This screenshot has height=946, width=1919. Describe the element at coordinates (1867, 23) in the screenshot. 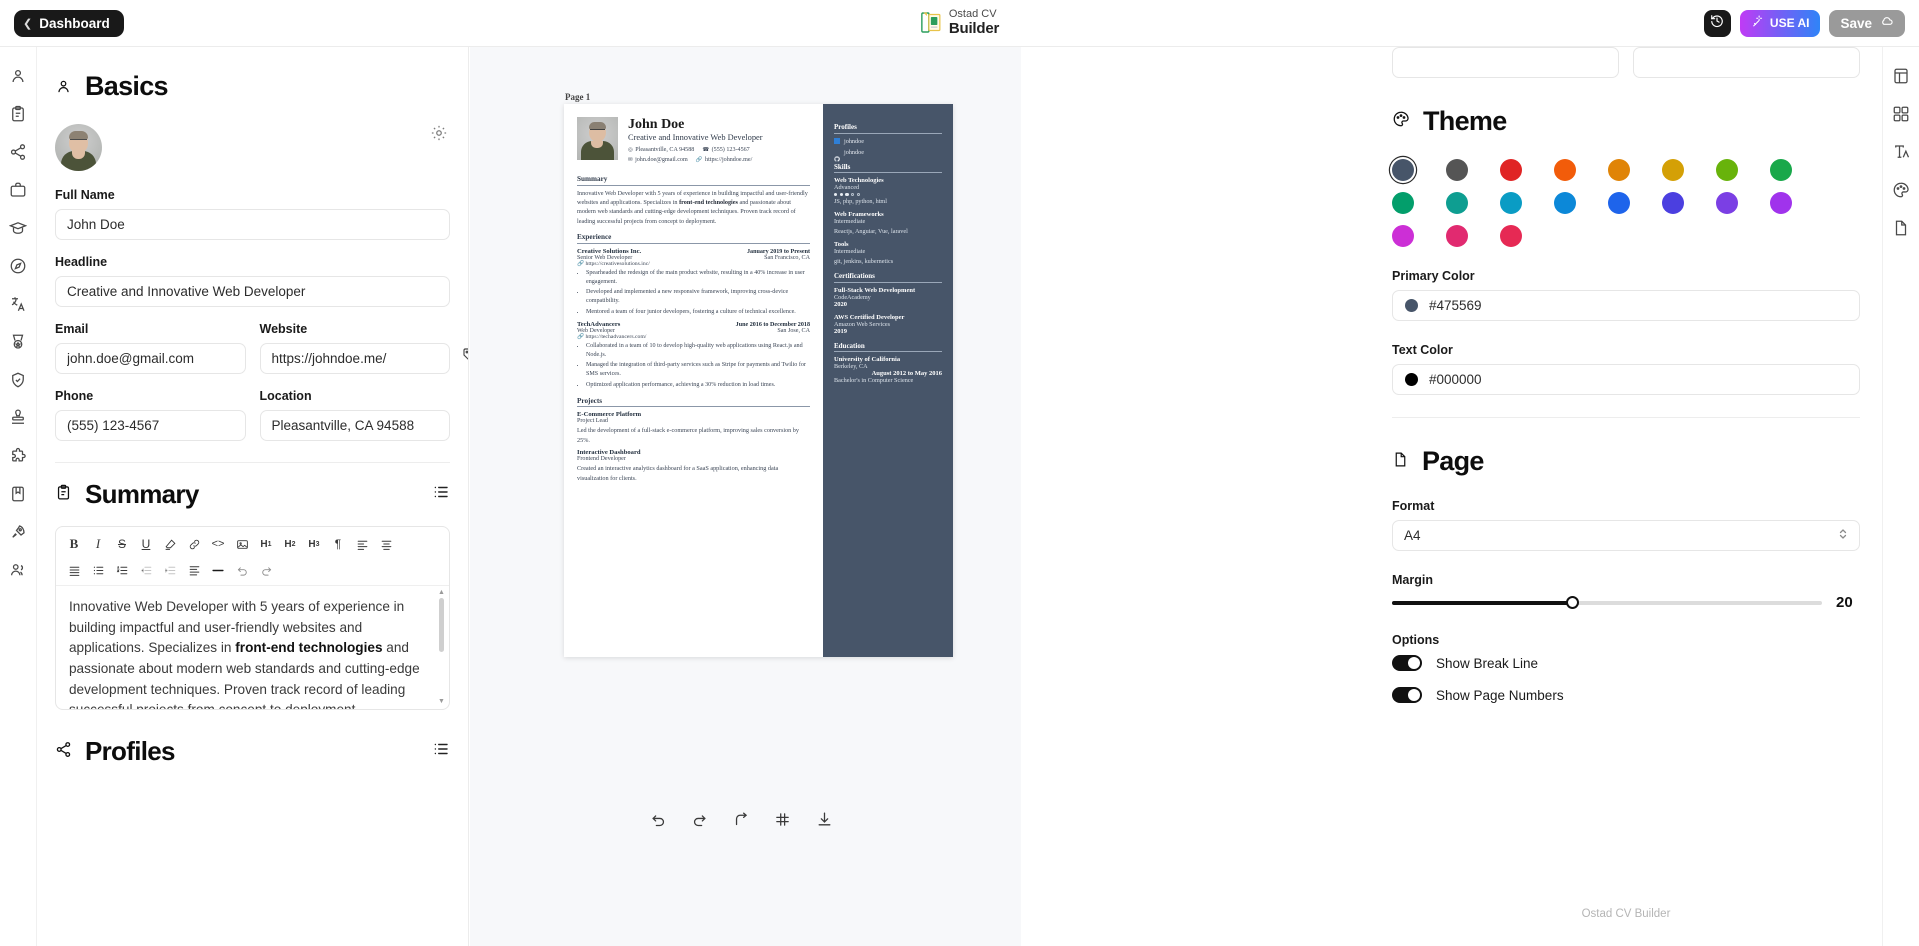

I see `save-button: Save` at that location.